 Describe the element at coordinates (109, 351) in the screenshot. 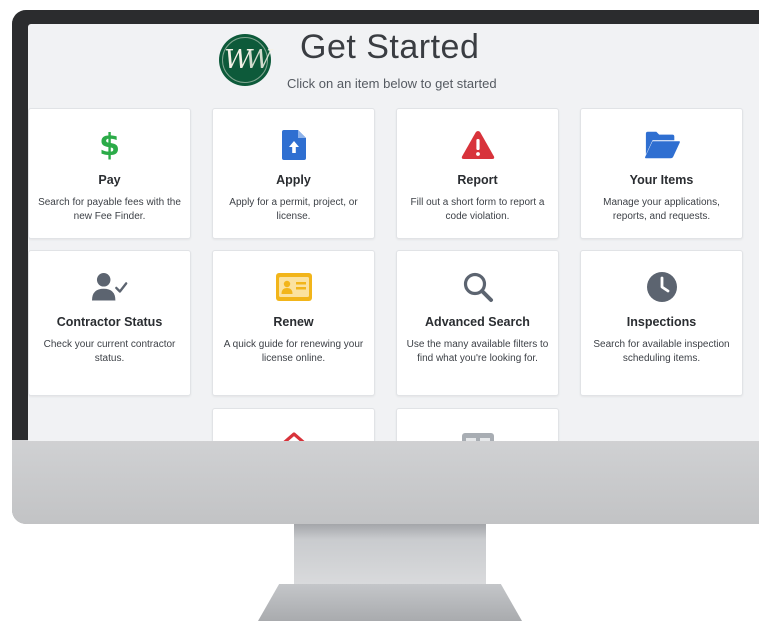

I see `card-description: Check your current contractor status.` at that location.